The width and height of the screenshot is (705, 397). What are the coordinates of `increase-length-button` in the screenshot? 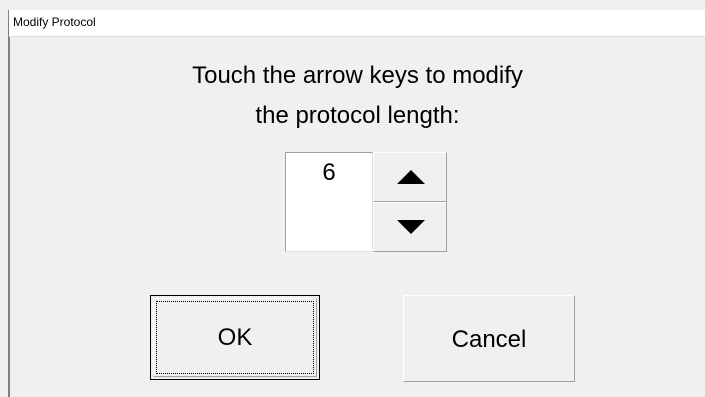 It's located at (410, 177).